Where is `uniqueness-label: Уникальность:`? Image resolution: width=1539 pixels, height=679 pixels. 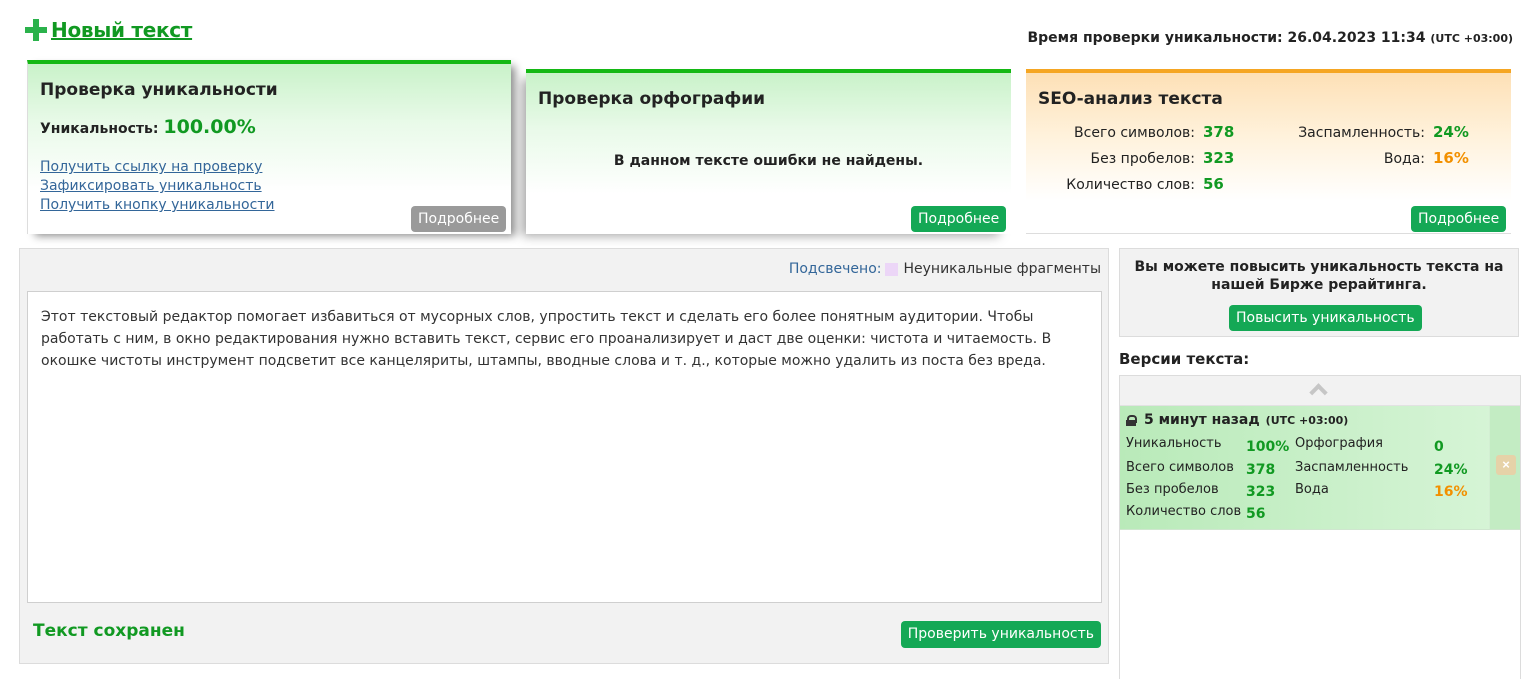 uniqueness-label: Уникальность: is located at coordinates (99, 129).